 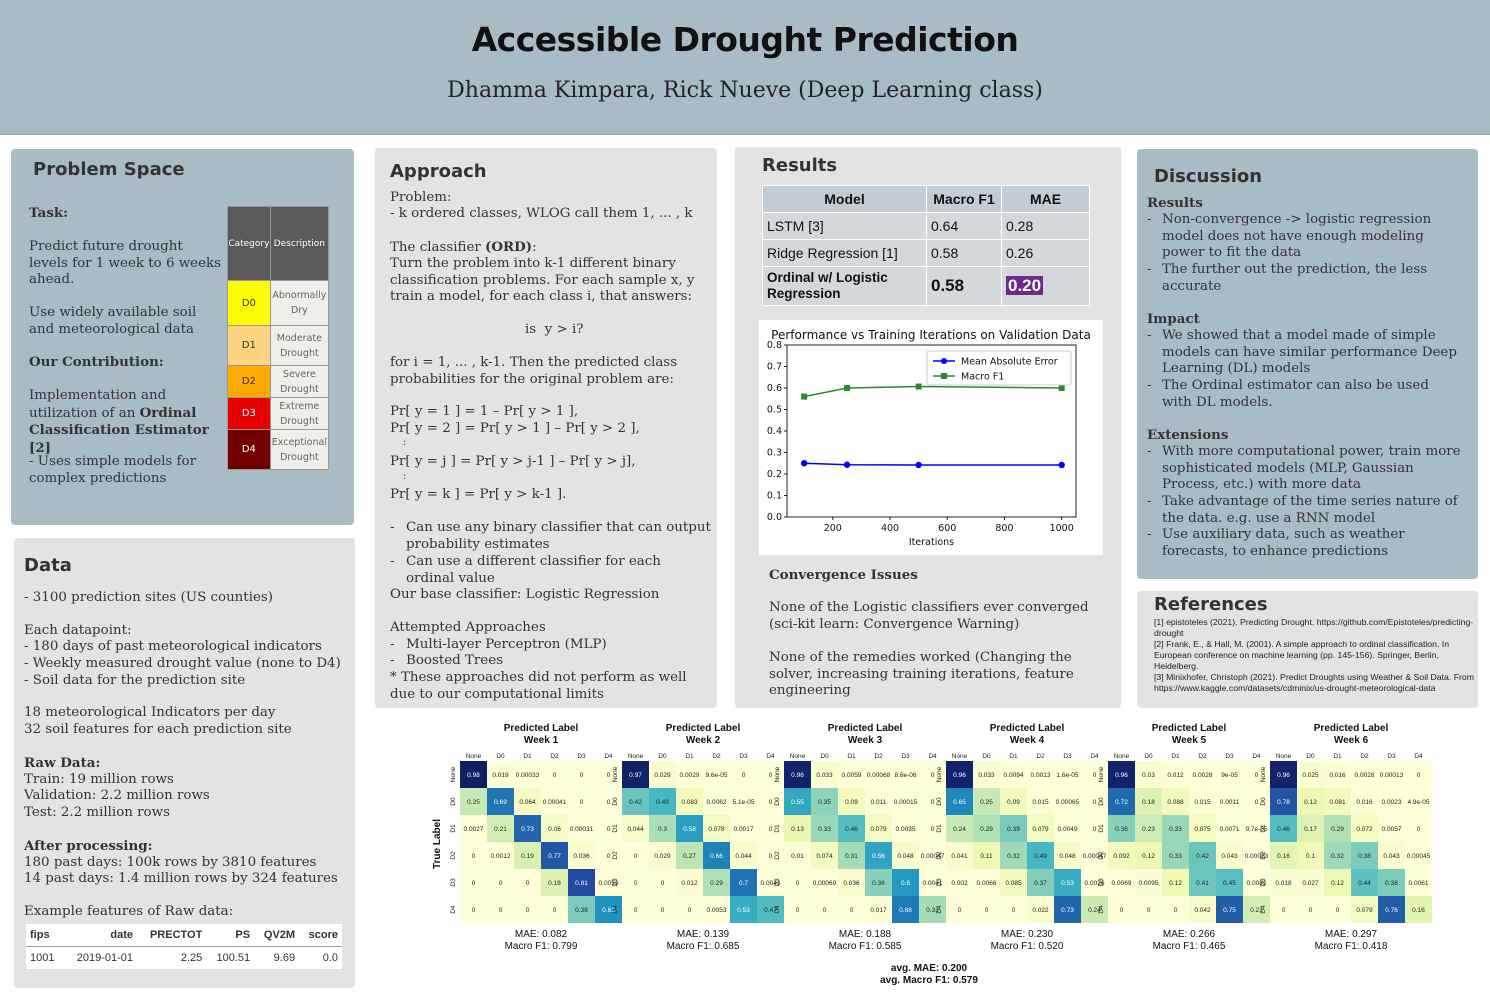 I want to click on results-header-model: Model, so click(x=844, y=199).